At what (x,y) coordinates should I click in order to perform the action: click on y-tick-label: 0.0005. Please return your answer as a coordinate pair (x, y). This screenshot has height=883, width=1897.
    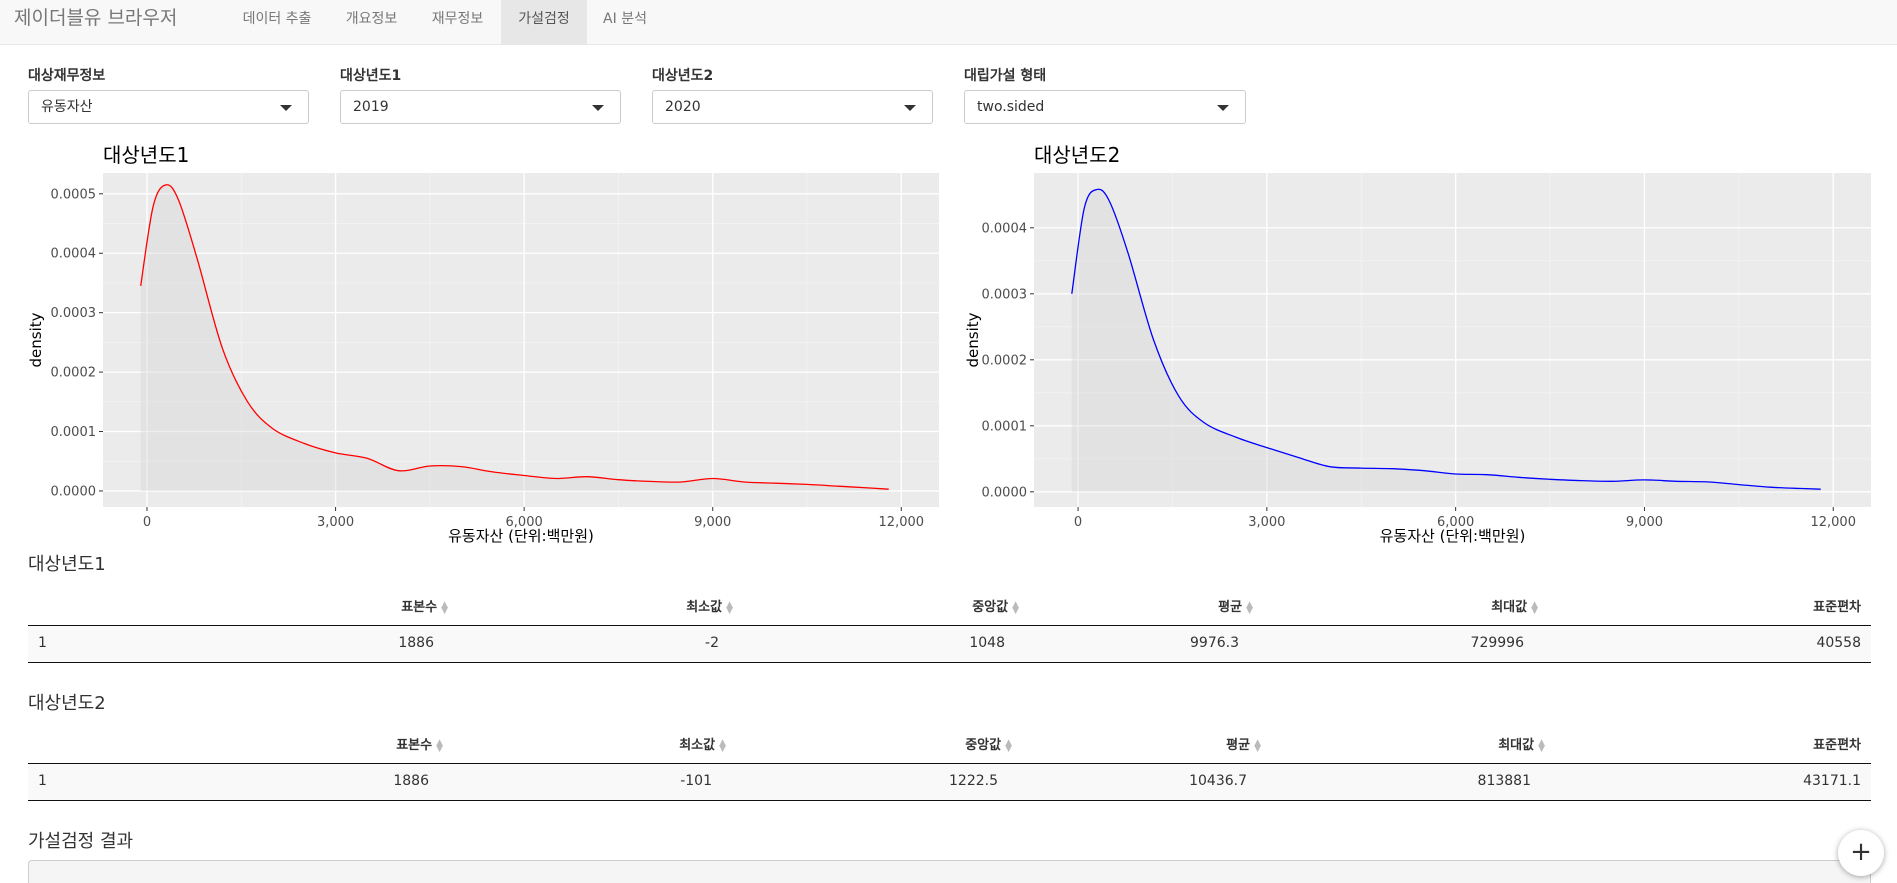
    Looking at the image, I should click on (74, 194).